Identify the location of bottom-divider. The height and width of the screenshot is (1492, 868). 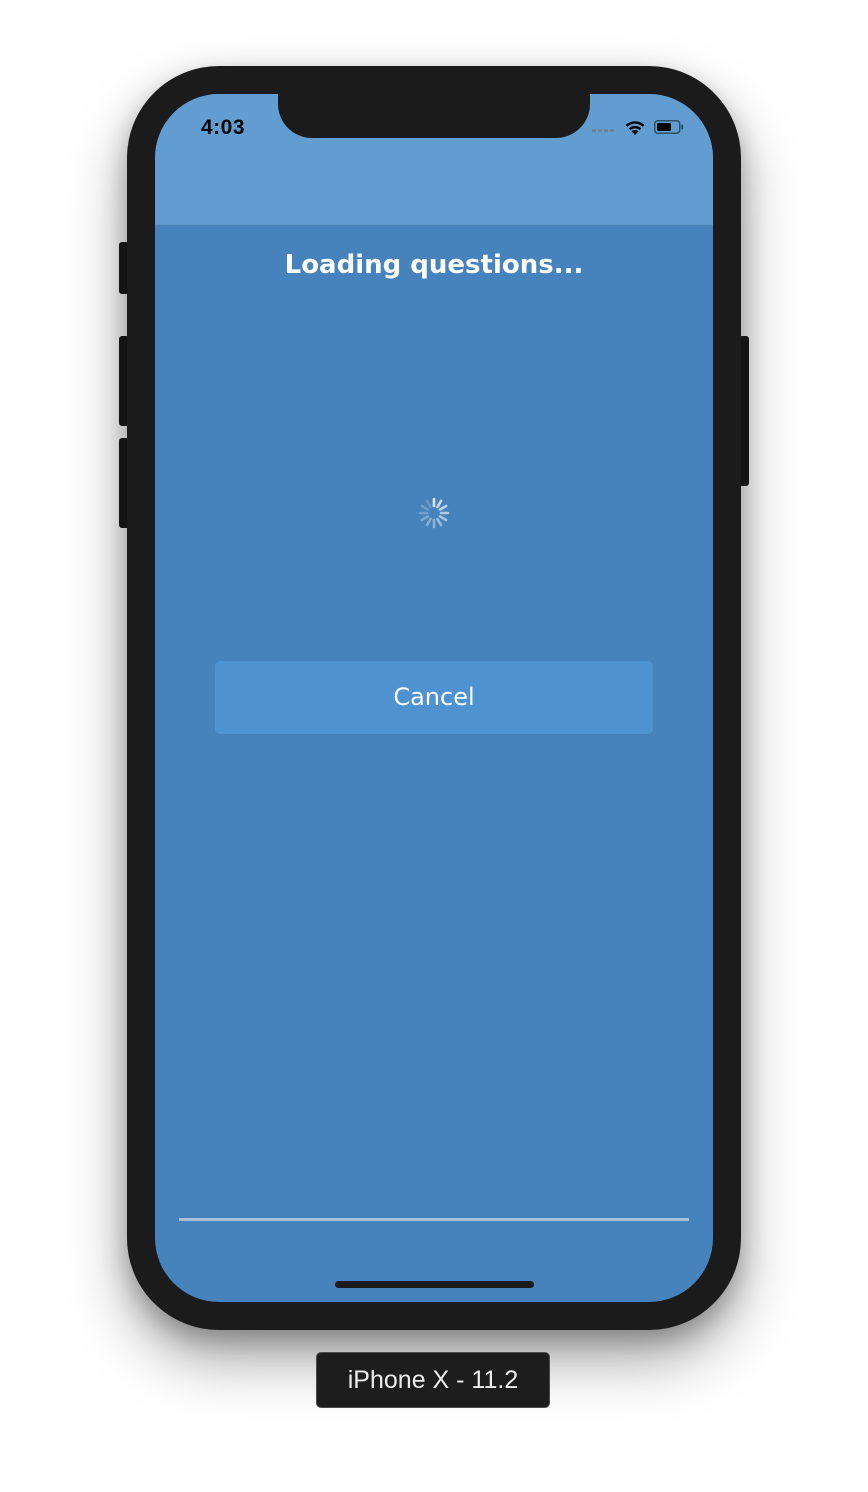
(434, 1219).